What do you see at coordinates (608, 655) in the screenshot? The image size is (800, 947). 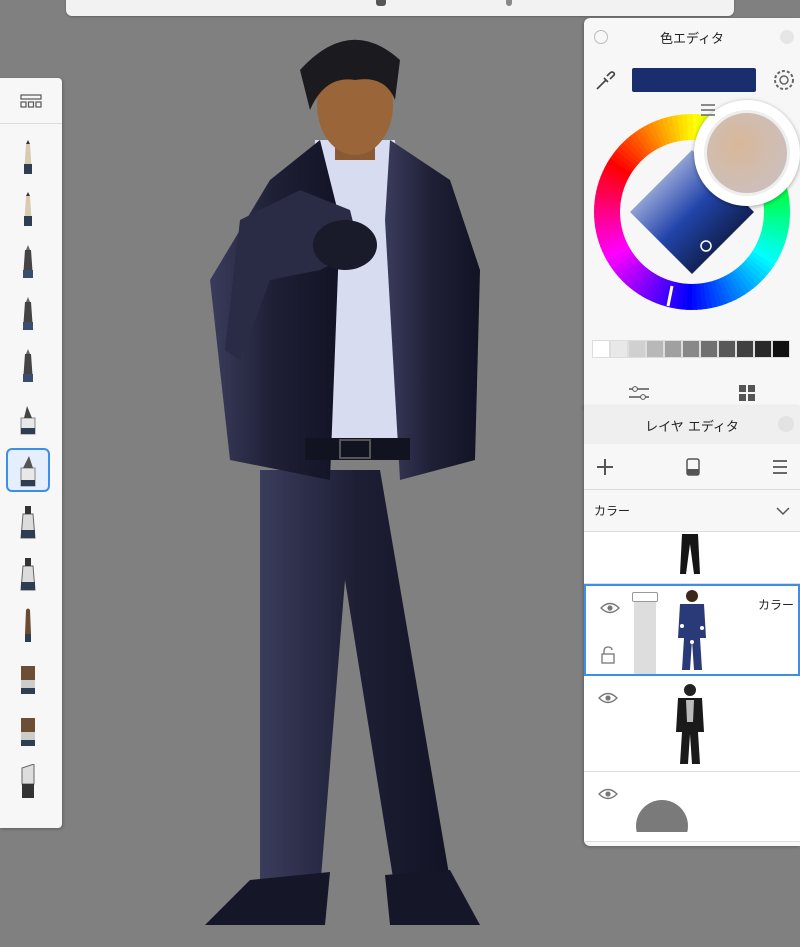 I see `lock-icon` at bounding box center [608, 655].